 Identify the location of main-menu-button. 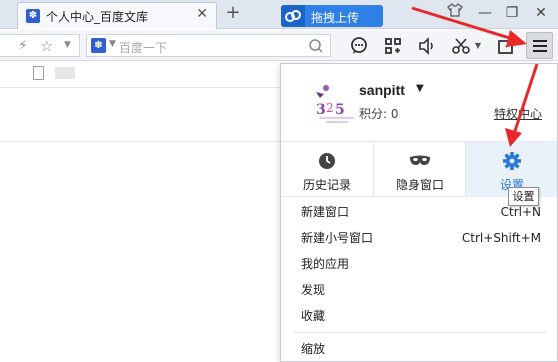
(539, 45).